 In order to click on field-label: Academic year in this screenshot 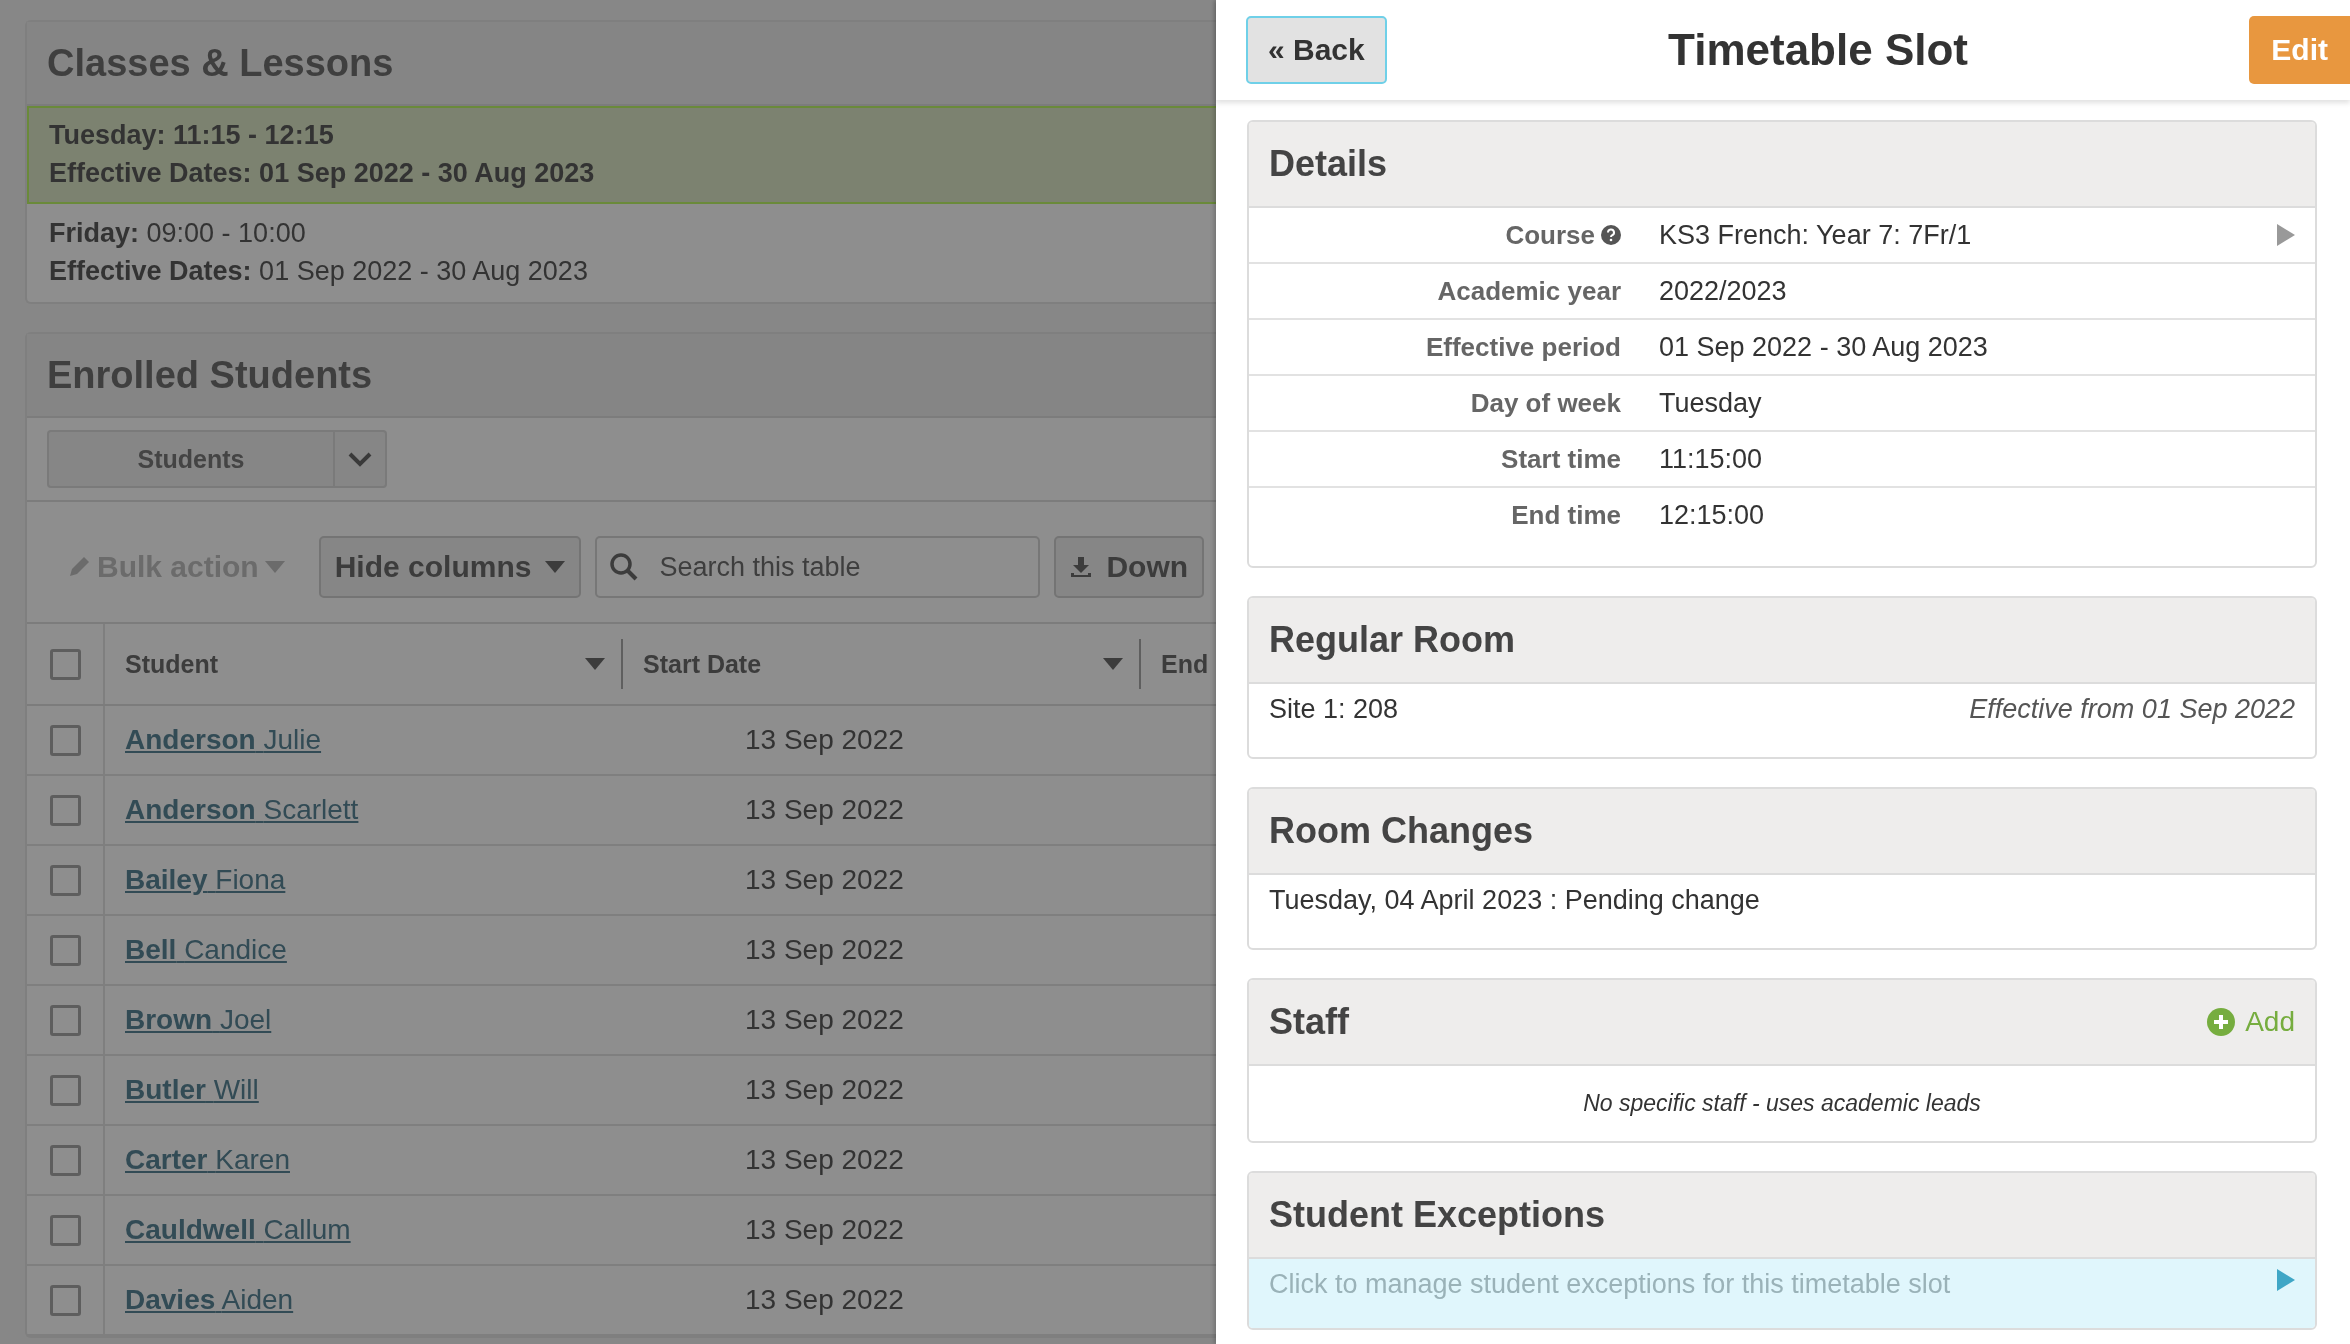, I will do `click(1529, 291)`.